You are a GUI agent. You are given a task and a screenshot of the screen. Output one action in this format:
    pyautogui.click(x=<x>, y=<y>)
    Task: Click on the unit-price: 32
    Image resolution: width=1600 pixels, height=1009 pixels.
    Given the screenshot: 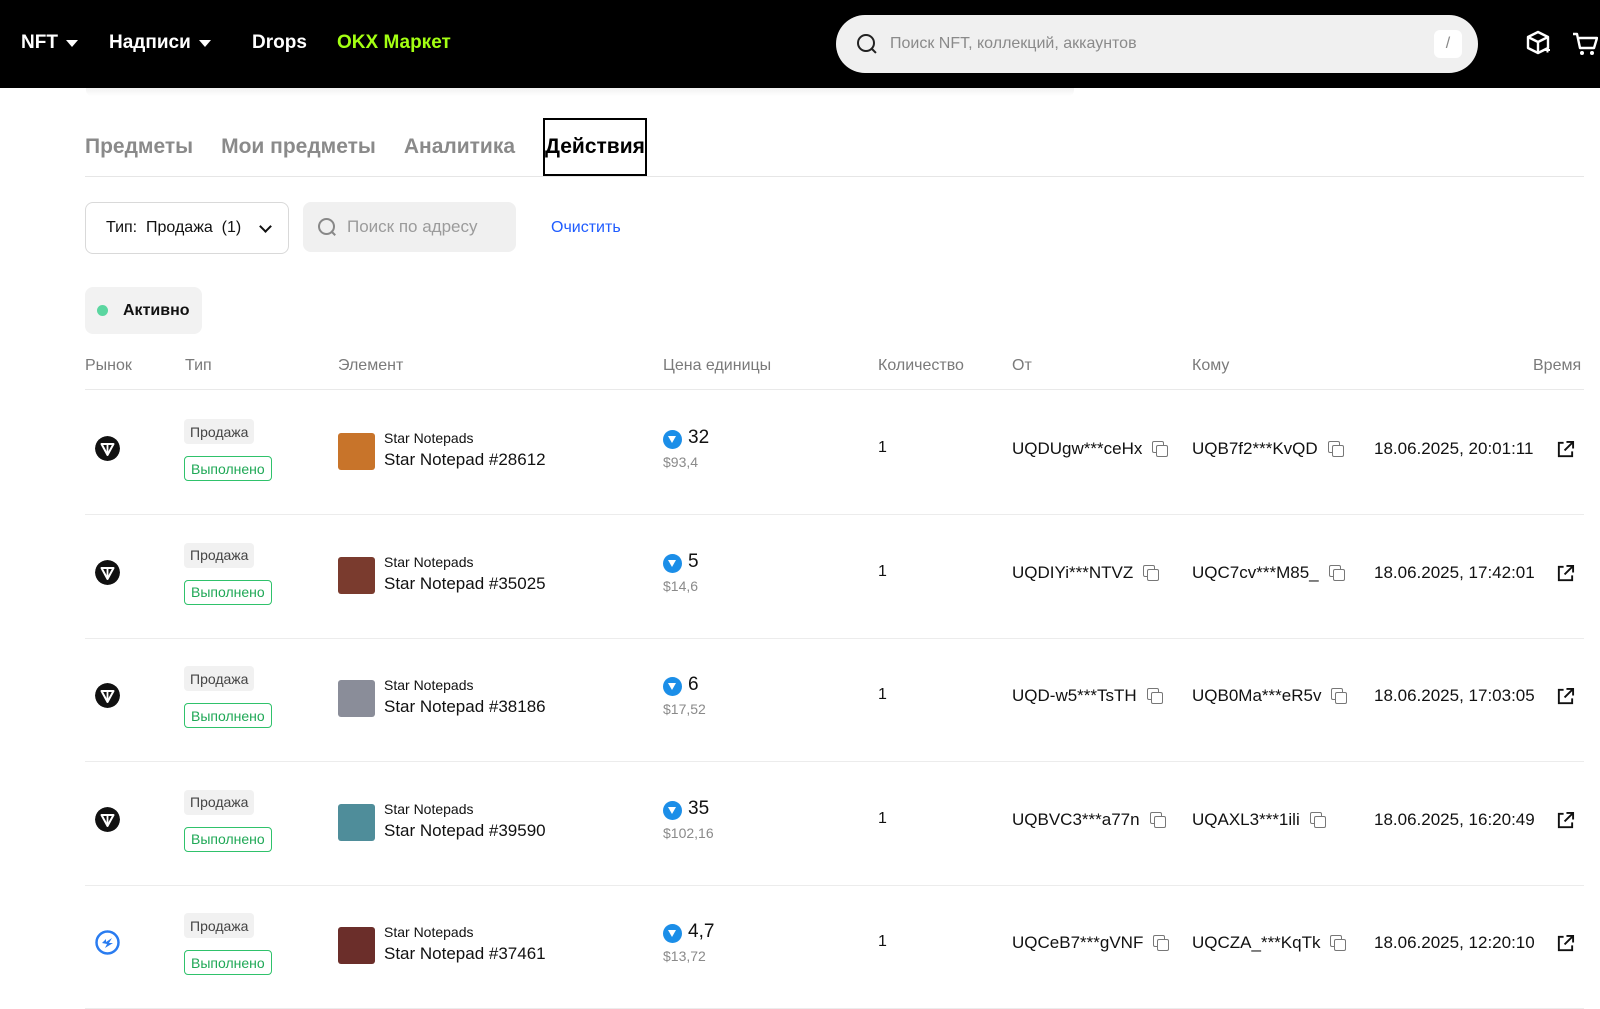 What is the action you would take?
    pyautogui.click(x=699, y=437)
    